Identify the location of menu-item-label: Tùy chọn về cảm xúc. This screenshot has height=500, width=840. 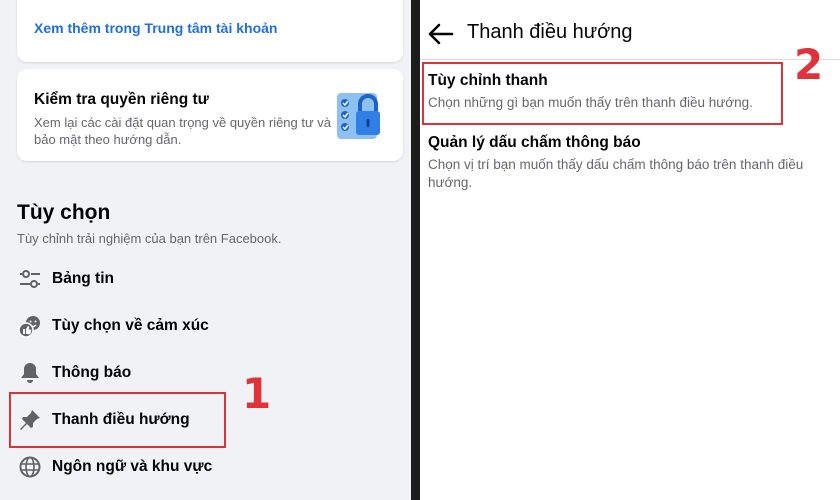
(130, 325).